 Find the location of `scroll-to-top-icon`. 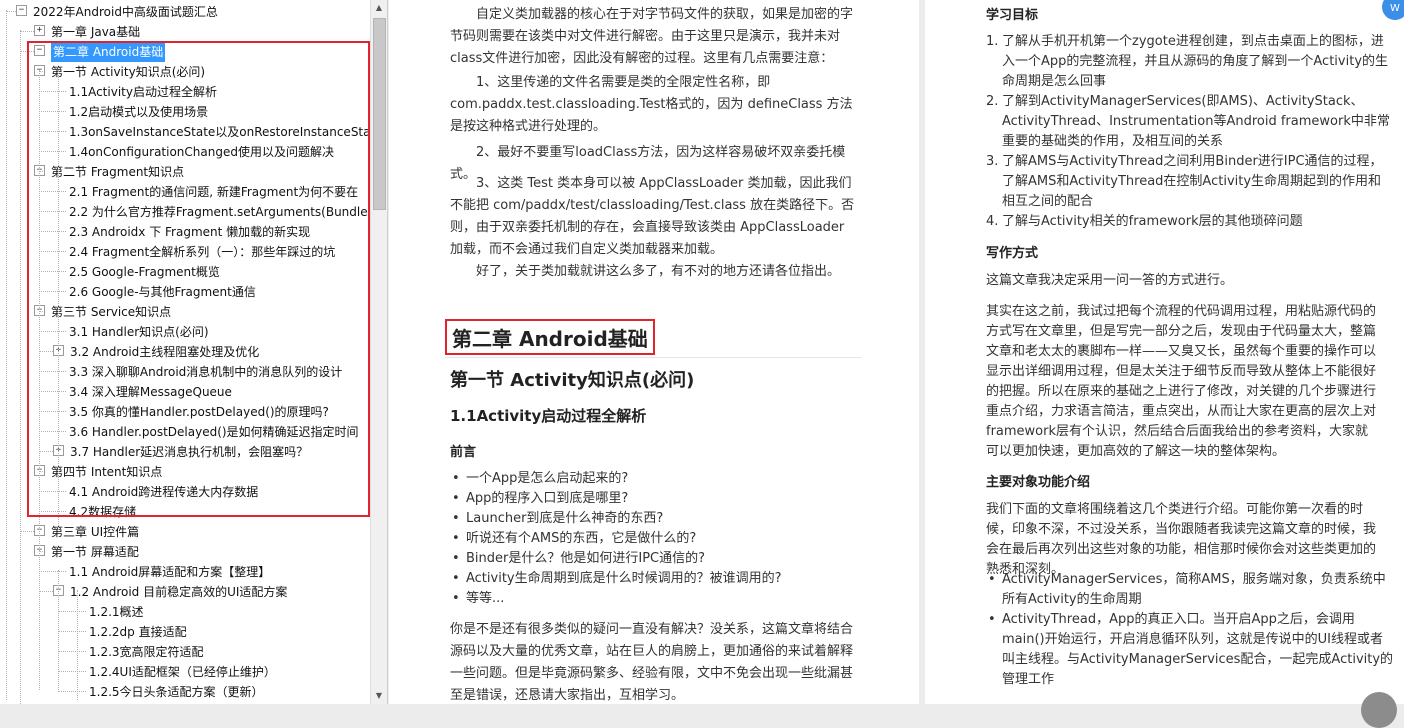

scroll-to-top-icon is located at coordinates (1379, 710).